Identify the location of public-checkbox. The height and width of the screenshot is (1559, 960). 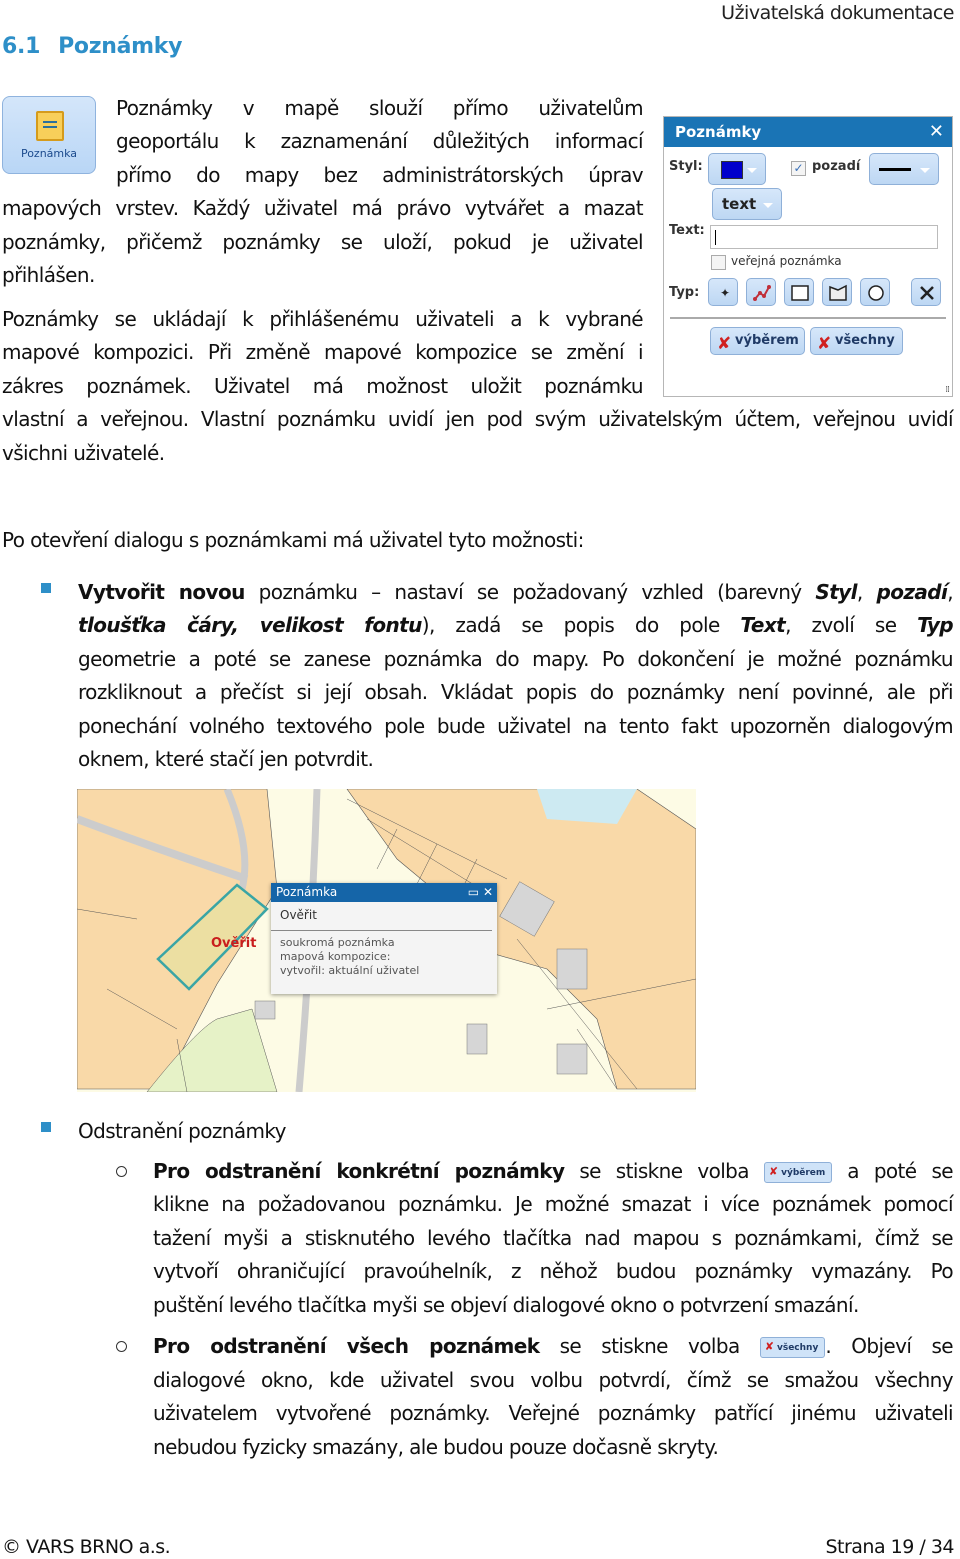
(718, 262).